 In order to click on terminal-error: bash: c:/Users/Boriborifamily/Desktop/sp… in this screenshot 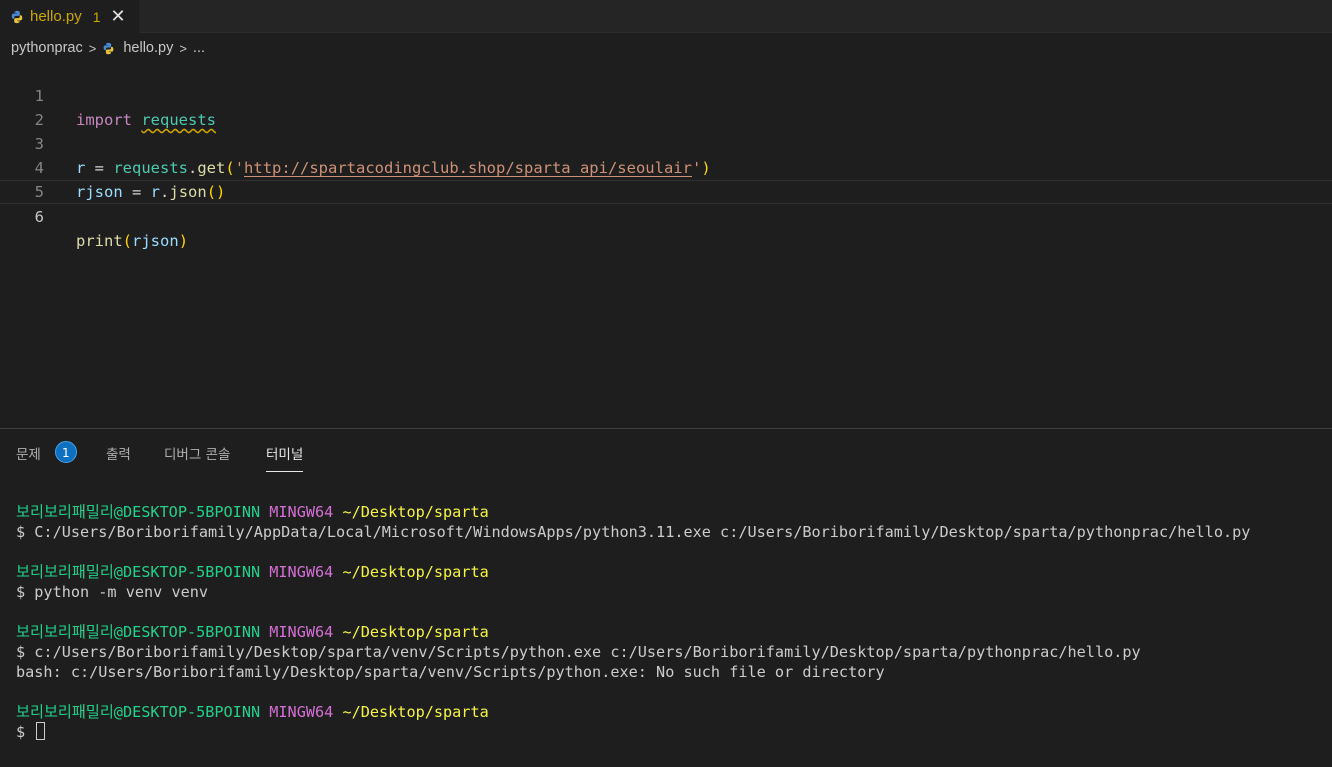, I will do `click(450, 672)`.